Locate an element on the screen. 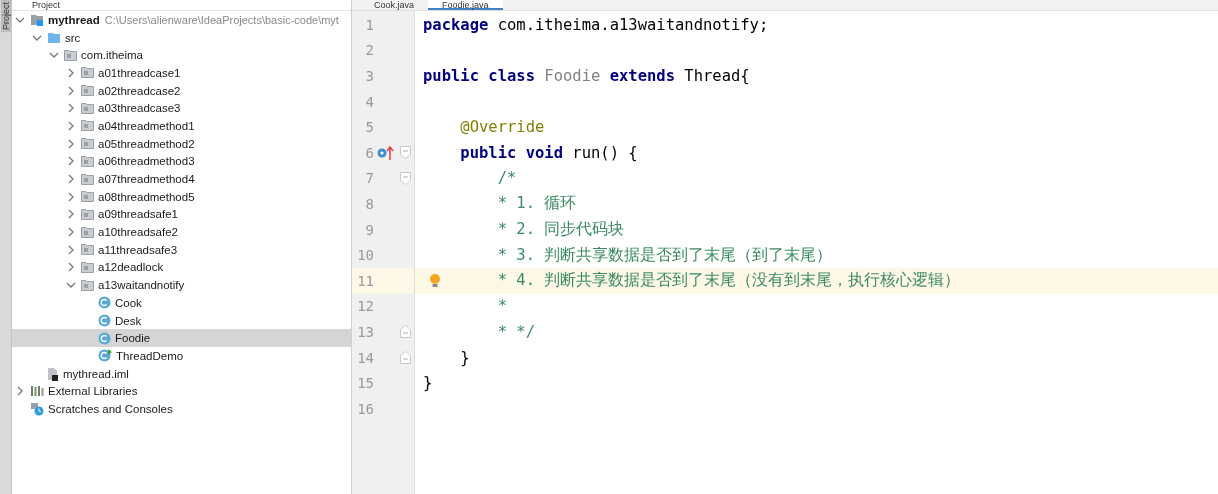 This screenshot has width=1218, height=494. tree-item: mythread C:\Users\alienware\IdeaProjects\basic-code\myt is located at coordinates (181, 20).